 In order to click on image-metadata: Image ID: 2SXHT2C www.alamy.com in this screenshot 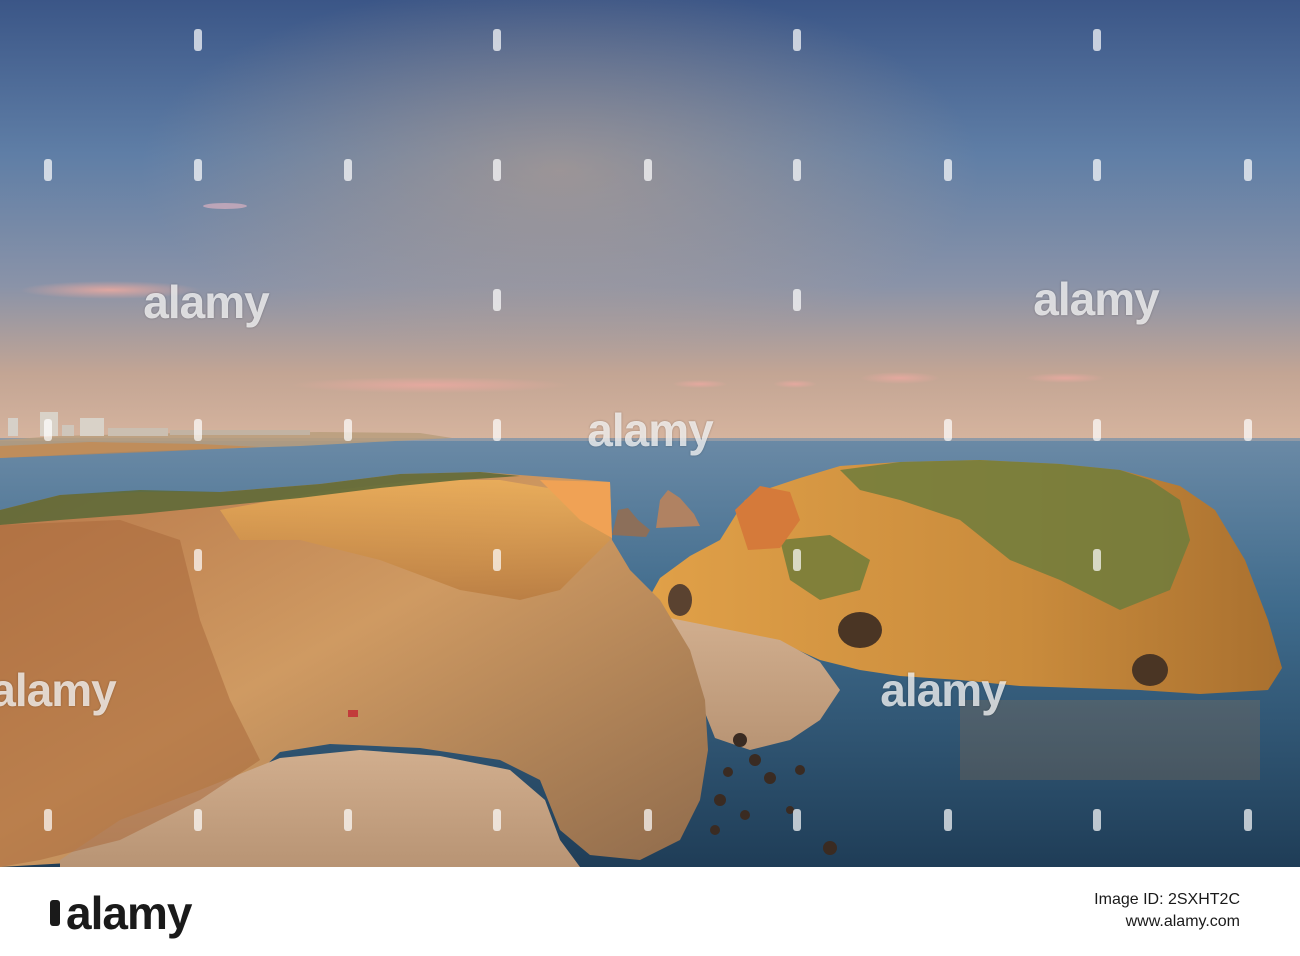, I will do `click(1167, 911)`.